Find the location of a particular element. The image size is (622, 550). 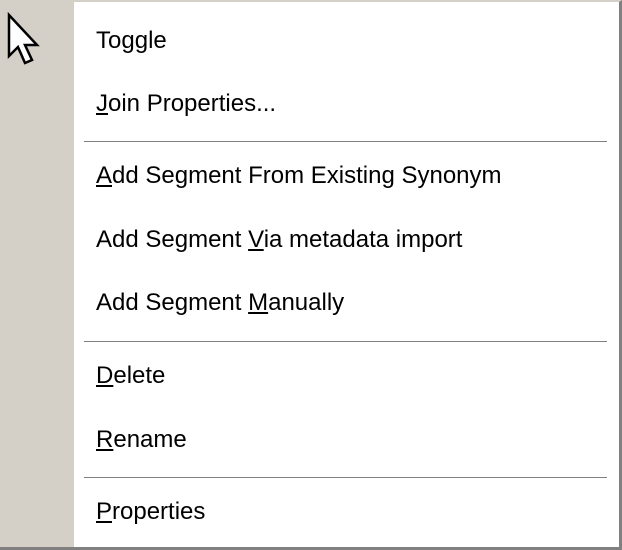

menu-item-properties: Properties is located at coordinates (150, 512).